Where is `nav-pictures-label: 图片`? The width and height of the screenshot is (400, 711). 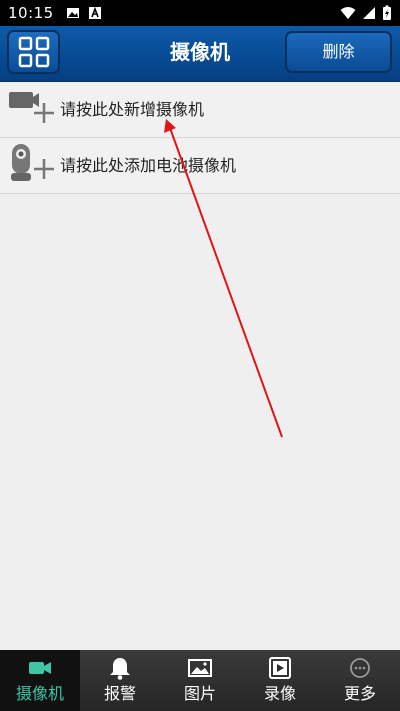 nav-pictures-label: 图片 is located at coordinates (199, 693).